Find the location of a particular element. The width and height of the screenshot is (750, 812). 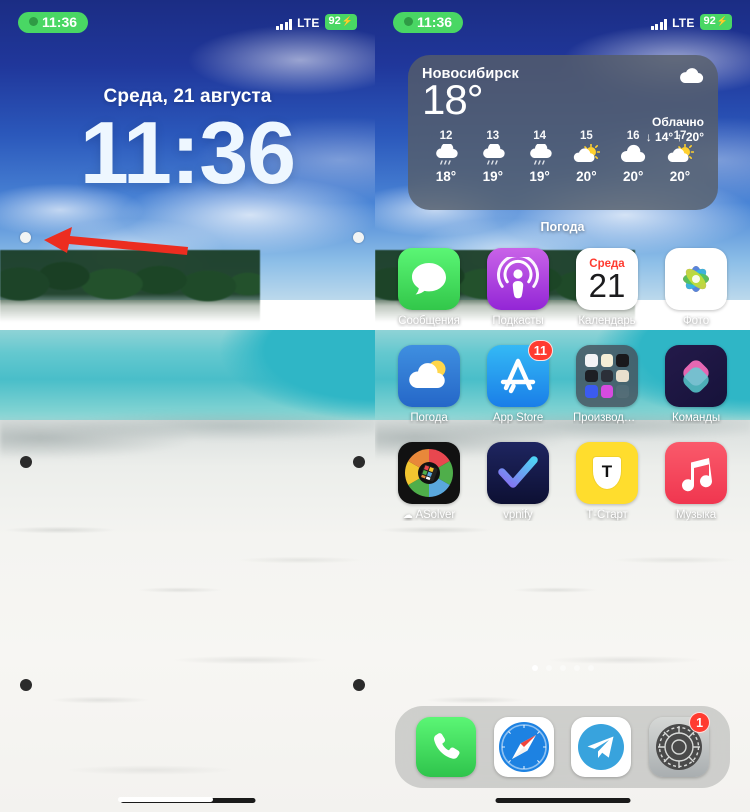

status-bar-home: 11:36 LTE 92 ⚡ is located at coordinates (562, 22).